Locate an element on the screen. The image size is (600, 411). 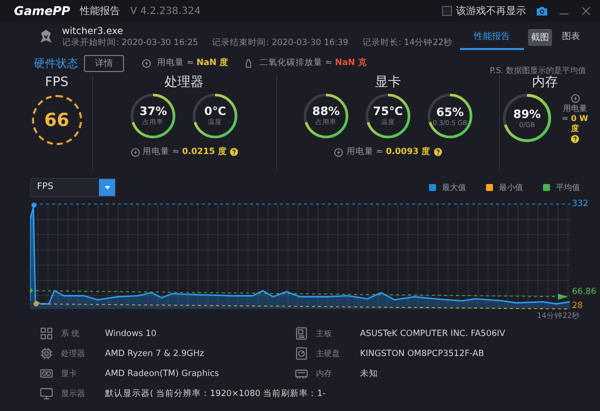
metric-dropdown: FPS is located at coordinates (73, 187).